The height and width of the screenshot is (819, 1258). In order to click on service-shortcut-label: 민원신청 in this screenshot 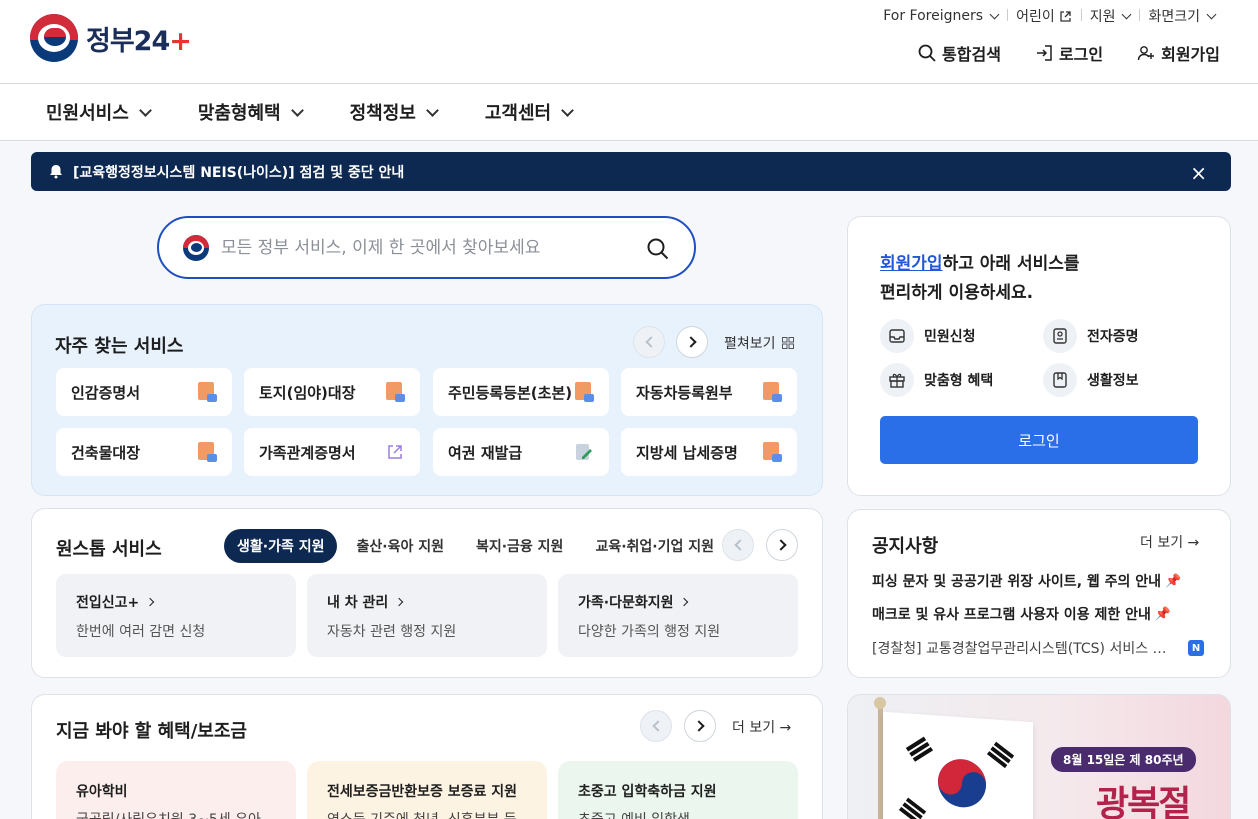, I will do `click(950, 337)`.